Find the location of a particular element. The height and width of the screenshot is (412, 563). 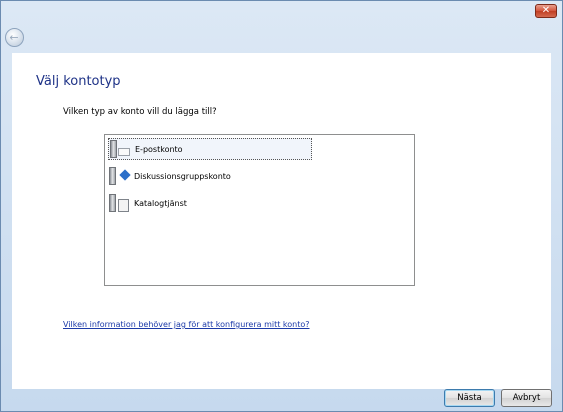

directory-service-icon is located at coordinates (119, 203).